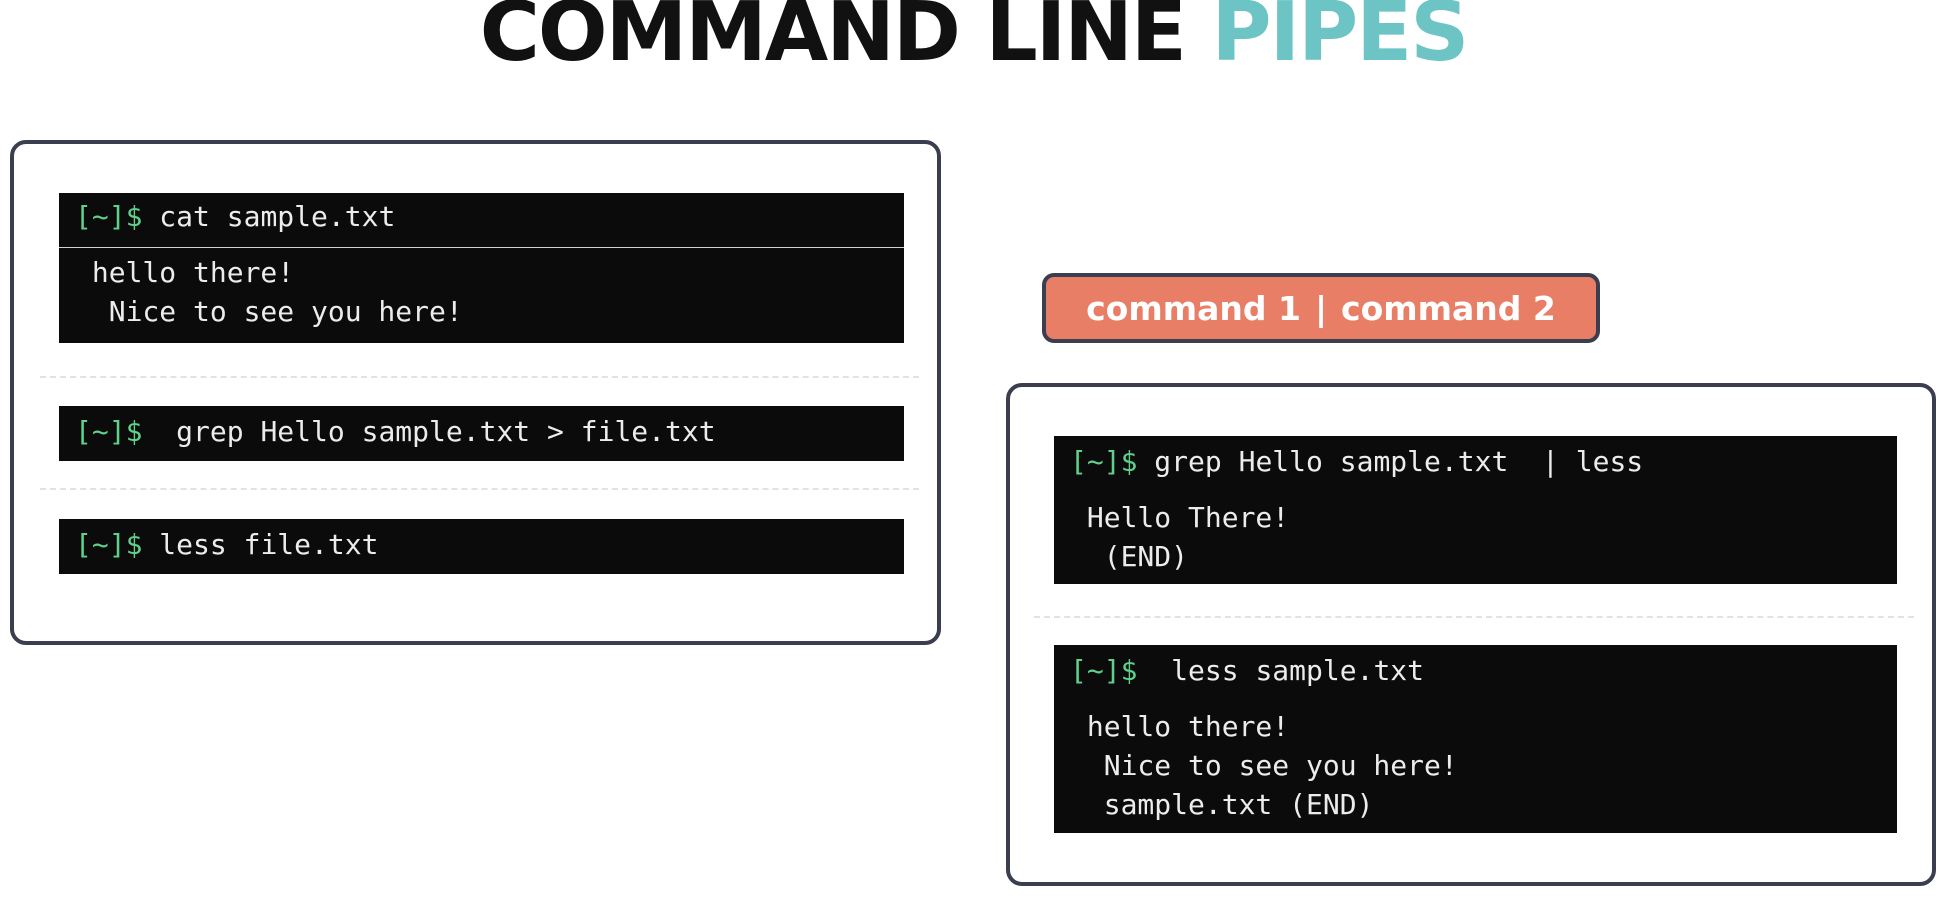 The image size is (1947, 902). I want to click on terminal-grep-redirect: [~]$ grep Hello sample.txt > file.txt, so click(481, 433).